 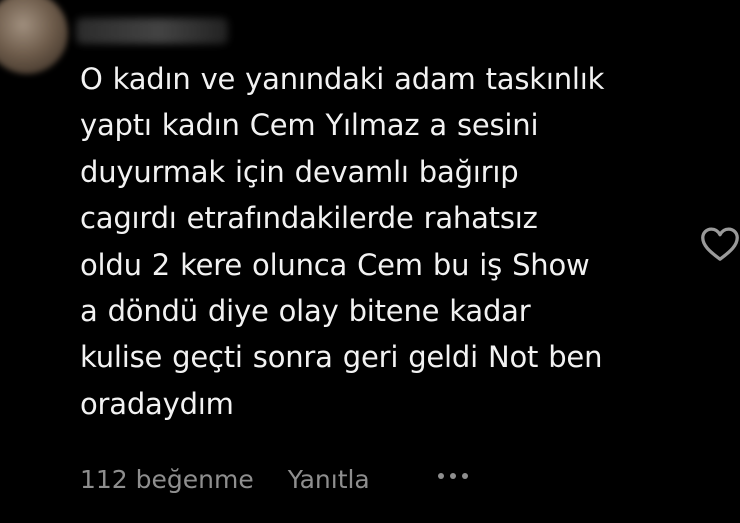 What do you see at coordinates (299, 171) in the screenshot?
I see `comment-line: duyurmak için devamlı bağırıp` at bounding box center [299, 171].